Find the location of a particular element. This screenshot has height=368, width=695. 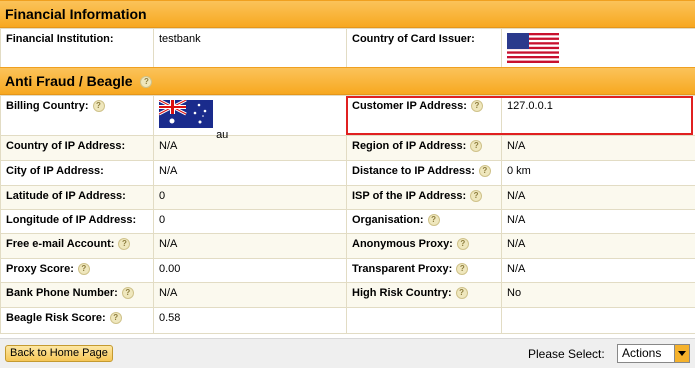

left-value-cell: 0.58 is located at coordinates (250, 320).